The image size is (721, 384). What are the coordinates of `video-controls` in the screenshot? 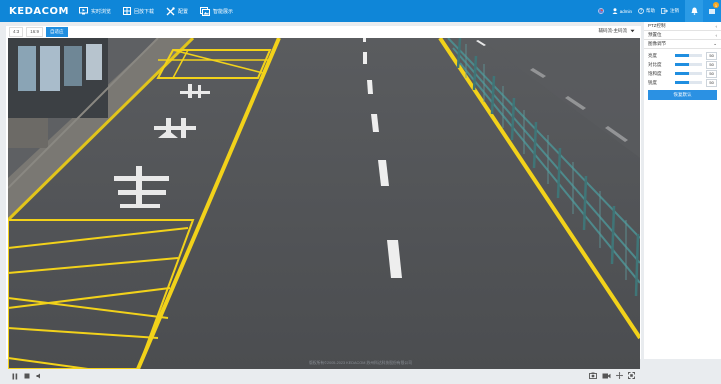 It's located at (323, 376).